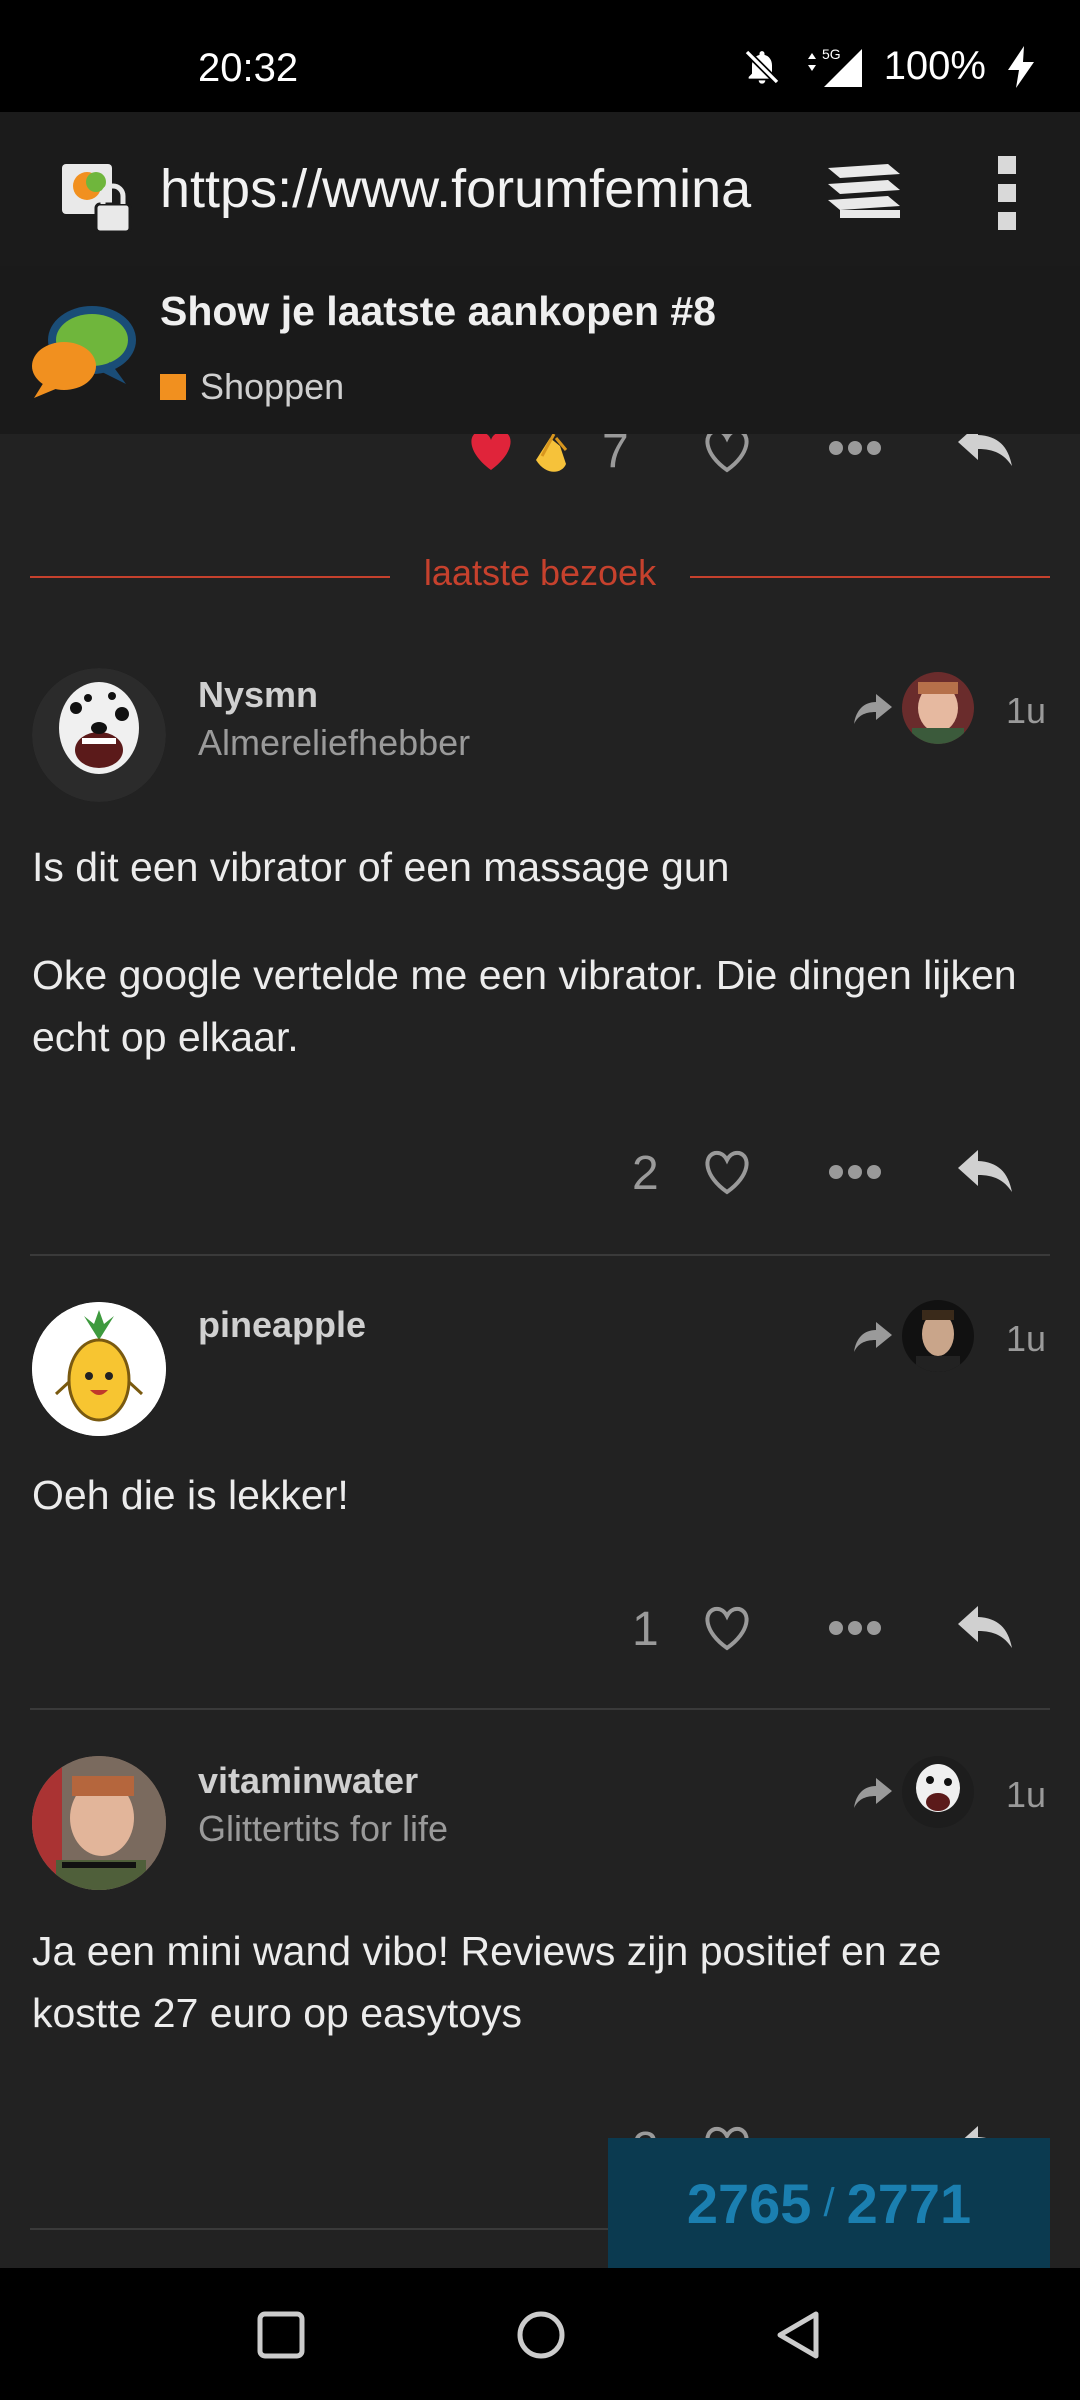 The image size is (1080, 2400). I want to click on post-paragraph: Oeh die is lekker!, so click(190, 1495).